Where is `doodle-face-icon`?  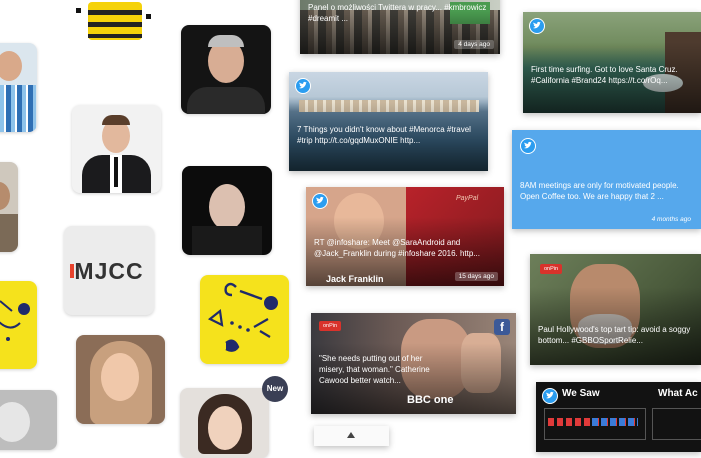 doodle-face-icon is located at coordinates (242, 317).